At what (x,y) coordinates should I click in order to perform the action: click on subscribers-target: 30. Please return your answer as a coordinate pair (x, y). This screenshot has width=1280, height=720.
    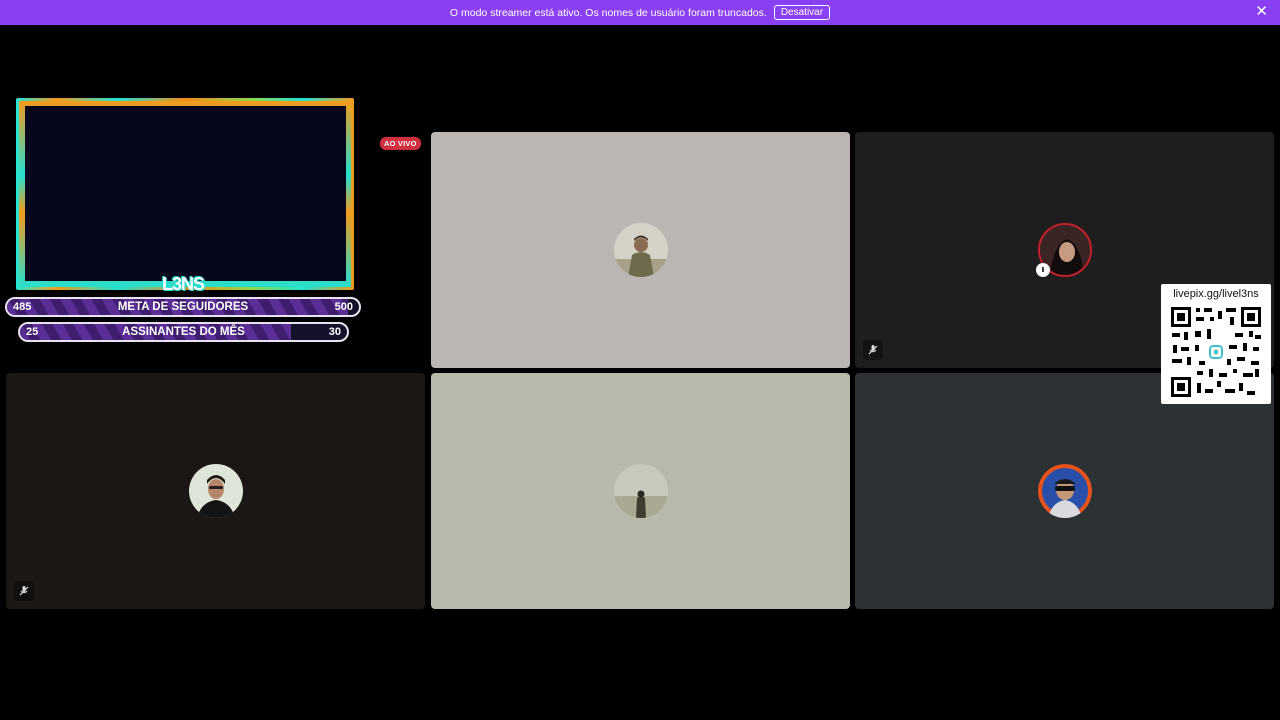
    Looking at the image, I should click on (334, 332).